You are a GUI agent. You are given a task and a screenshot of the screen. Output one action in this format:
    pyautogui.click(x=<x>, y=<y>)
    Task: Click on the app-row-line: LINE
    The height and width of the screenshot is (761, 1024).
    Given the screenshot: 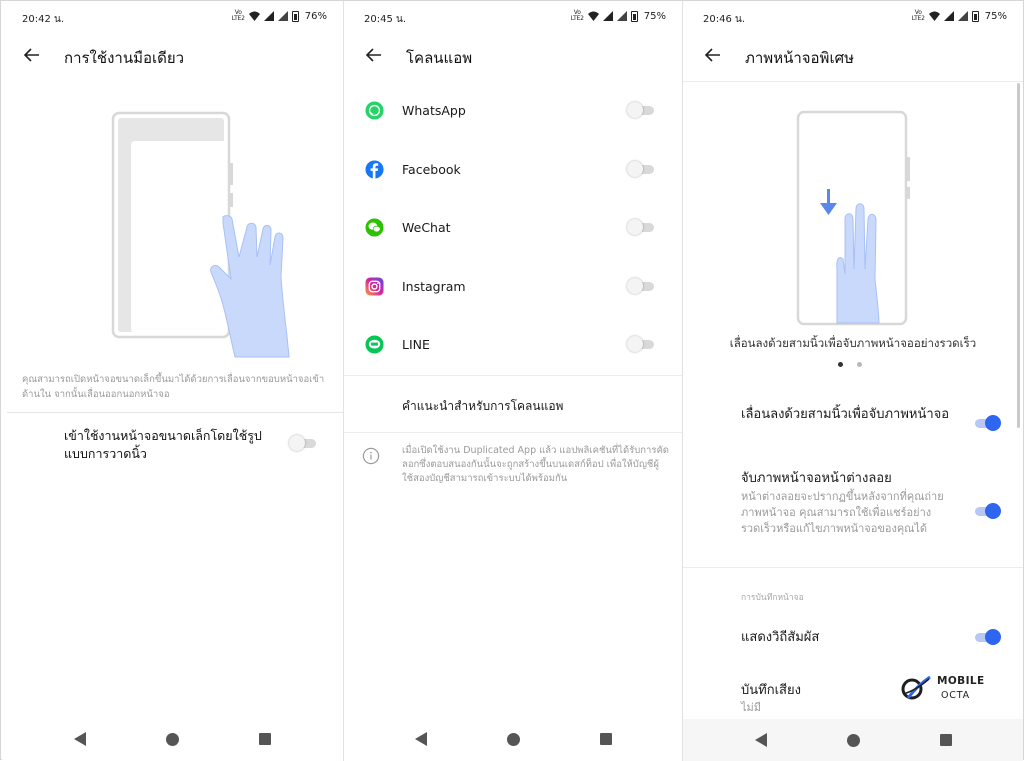 What is the action you would take?
    pyautogui.click(x=513, y=345)
    